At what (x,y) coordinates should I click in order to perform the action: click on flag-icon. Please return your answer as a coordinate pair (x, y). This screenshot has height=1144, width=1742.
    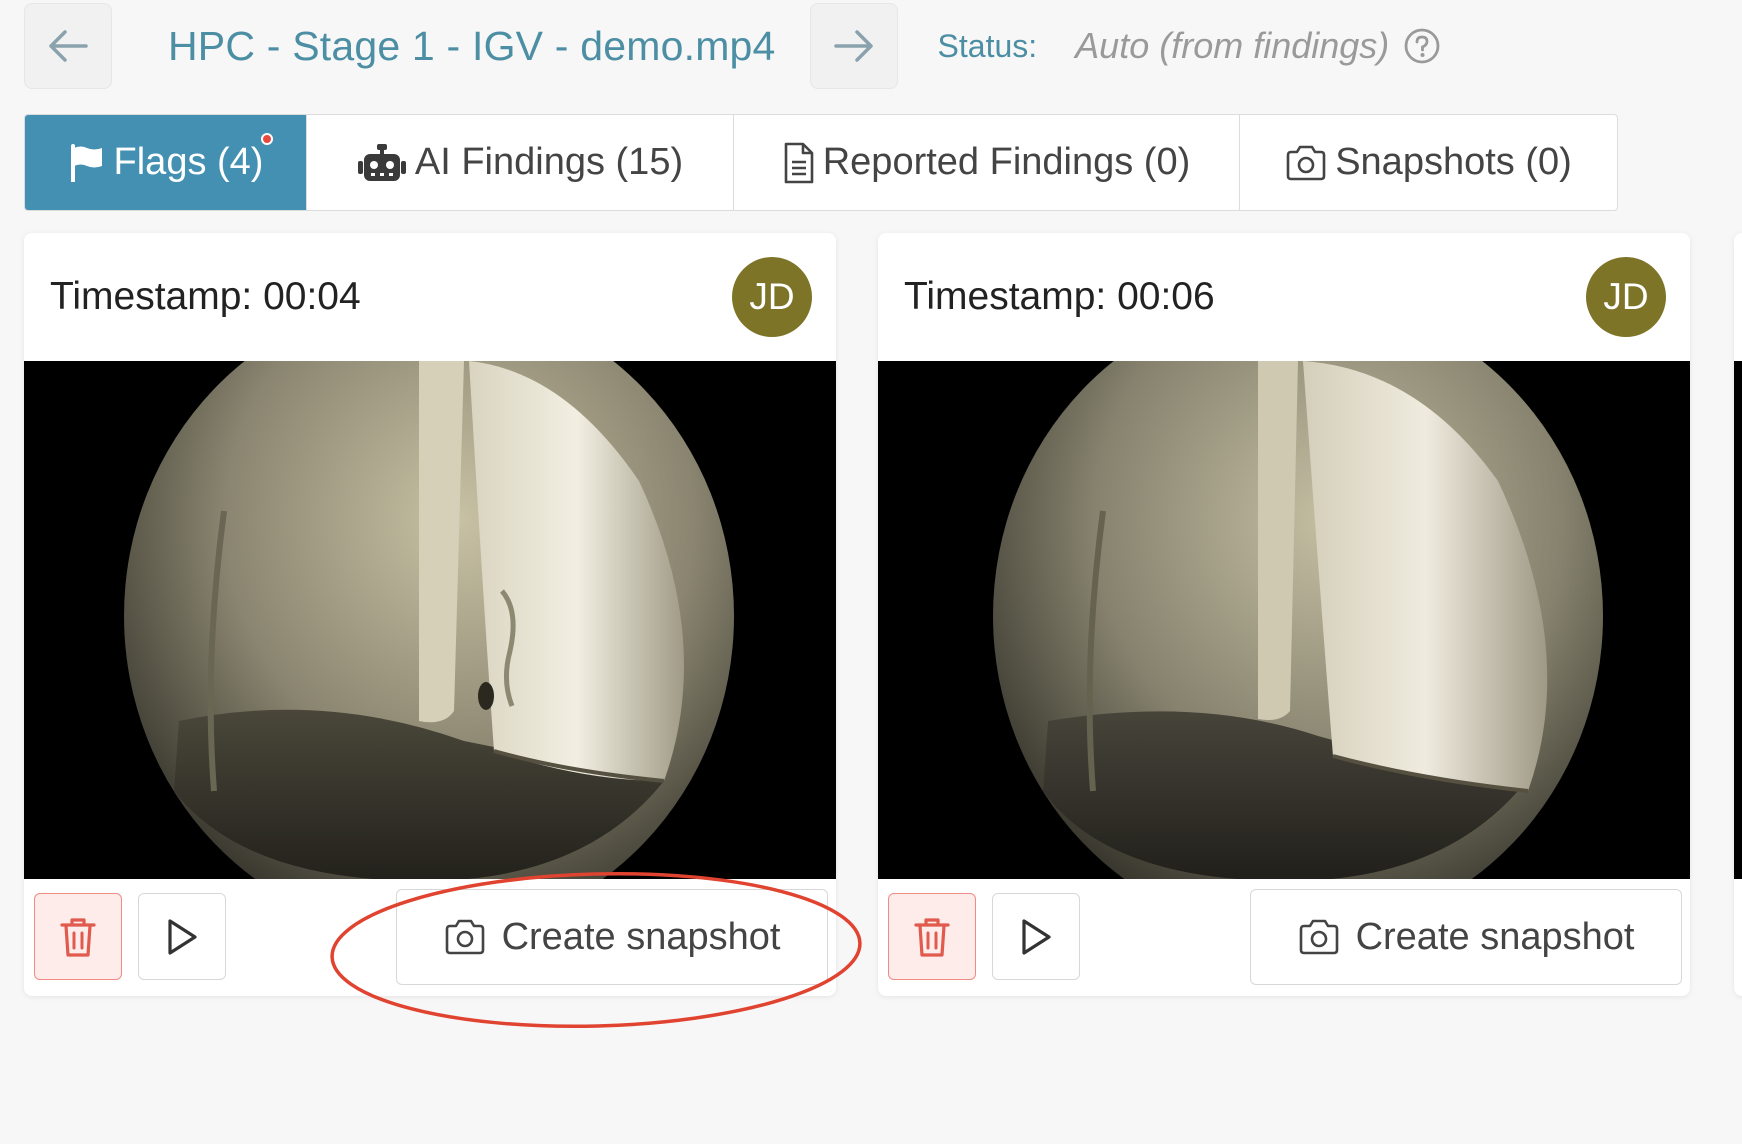
    Looking at the image, I should click on (87, 162).